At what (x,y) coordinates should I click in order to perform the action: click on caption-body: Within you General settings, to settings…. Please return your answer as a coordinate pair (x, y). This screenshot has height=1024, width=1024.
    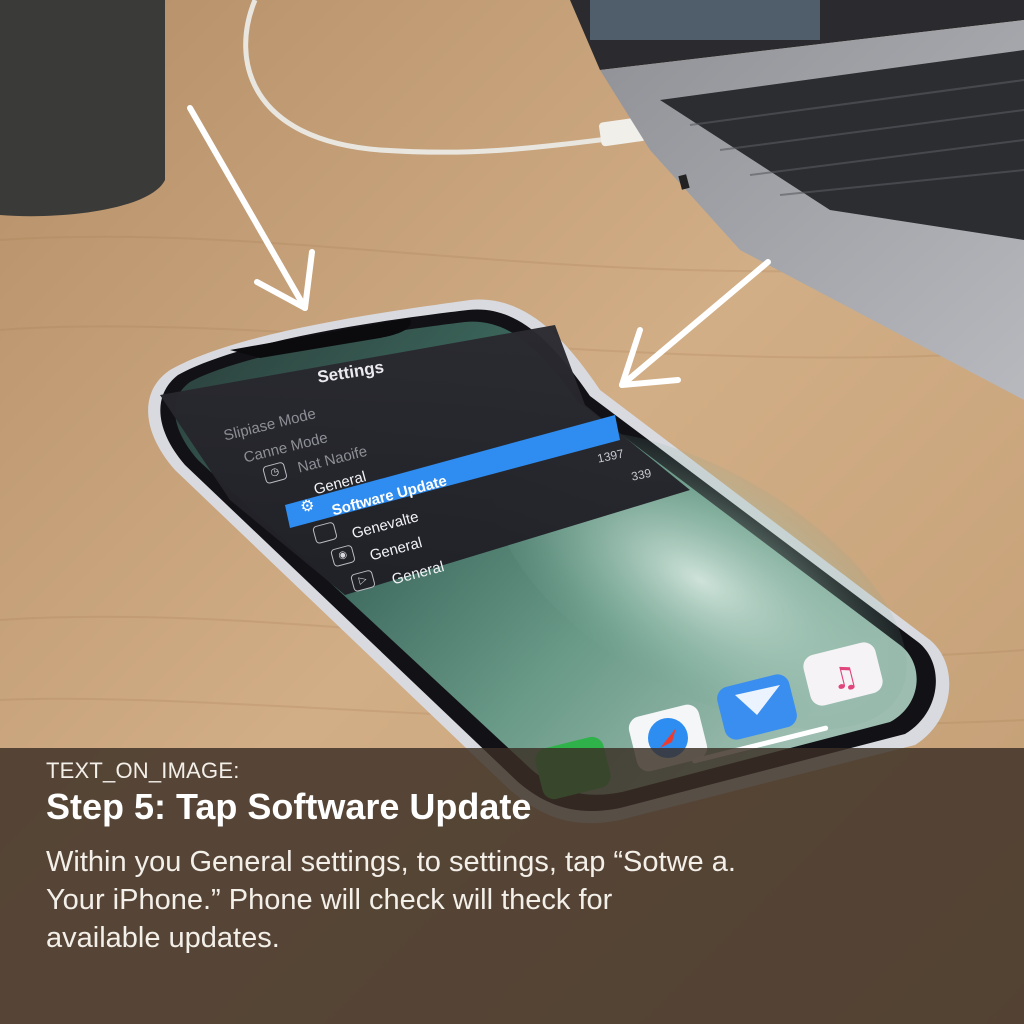
    Looking at the image, I should click on (436, 900).